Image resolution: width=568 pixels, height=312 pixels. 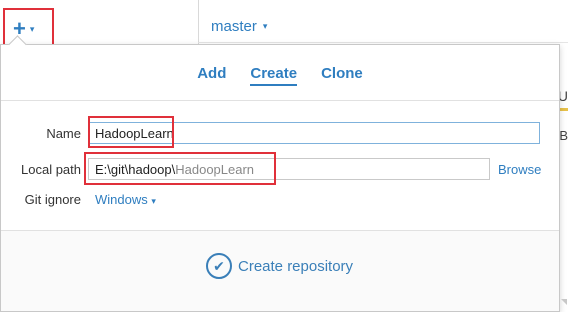 I want to click on git-ignore-label: Git ignore, so click(x=52, y=199).